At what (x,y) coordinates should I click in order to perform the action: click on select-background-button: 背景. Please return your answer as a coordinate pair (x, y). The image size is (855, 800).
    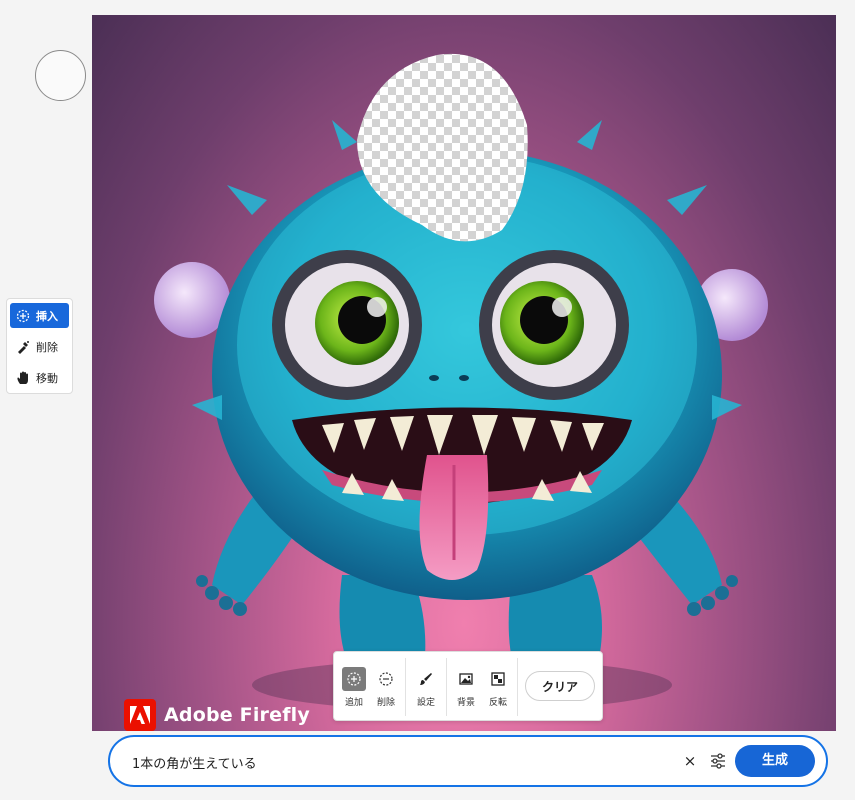
    Looking at the image, I should click on (466, 687).